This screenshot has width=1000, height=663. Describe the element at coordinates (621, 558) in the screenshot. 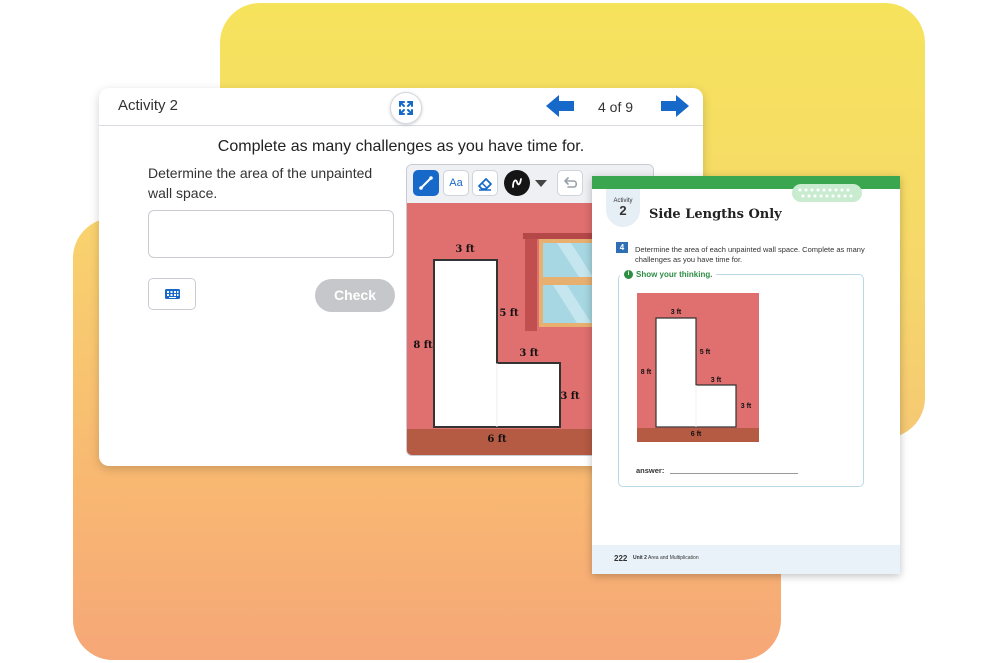

I see `footer-page-number: 222` at that location.